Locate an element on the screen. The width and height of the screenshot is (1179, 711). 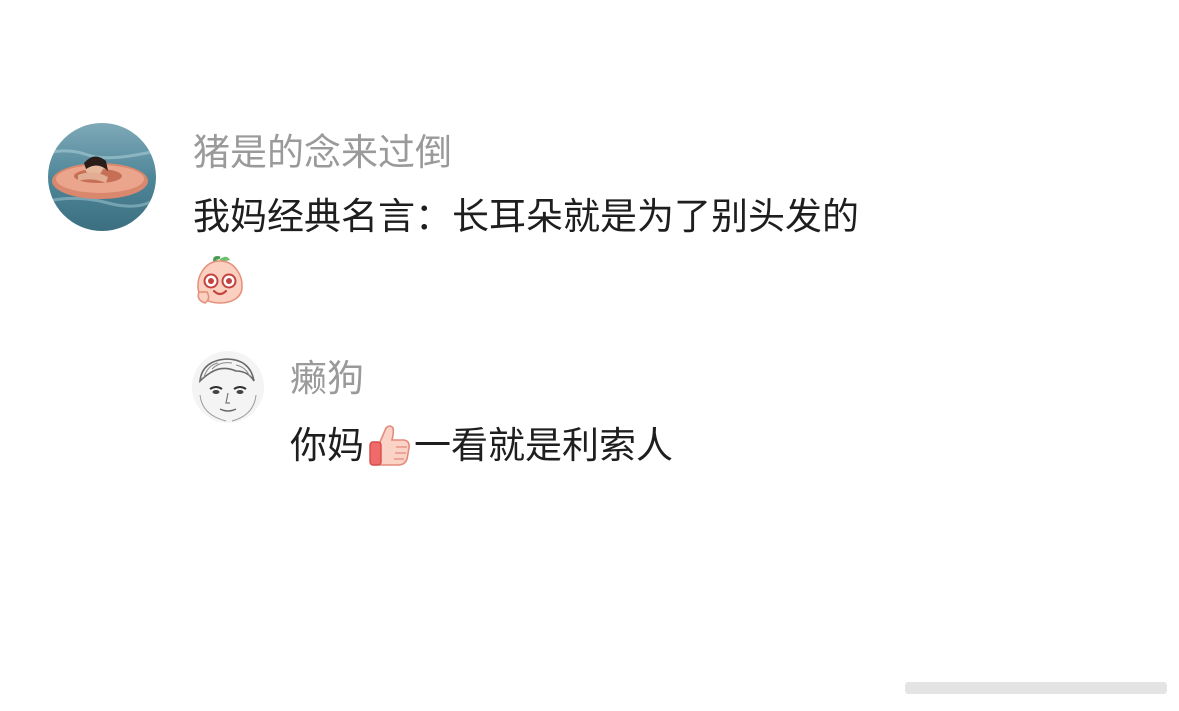
username: 猪是的念来过倒 is located at coordinates (322, 153).